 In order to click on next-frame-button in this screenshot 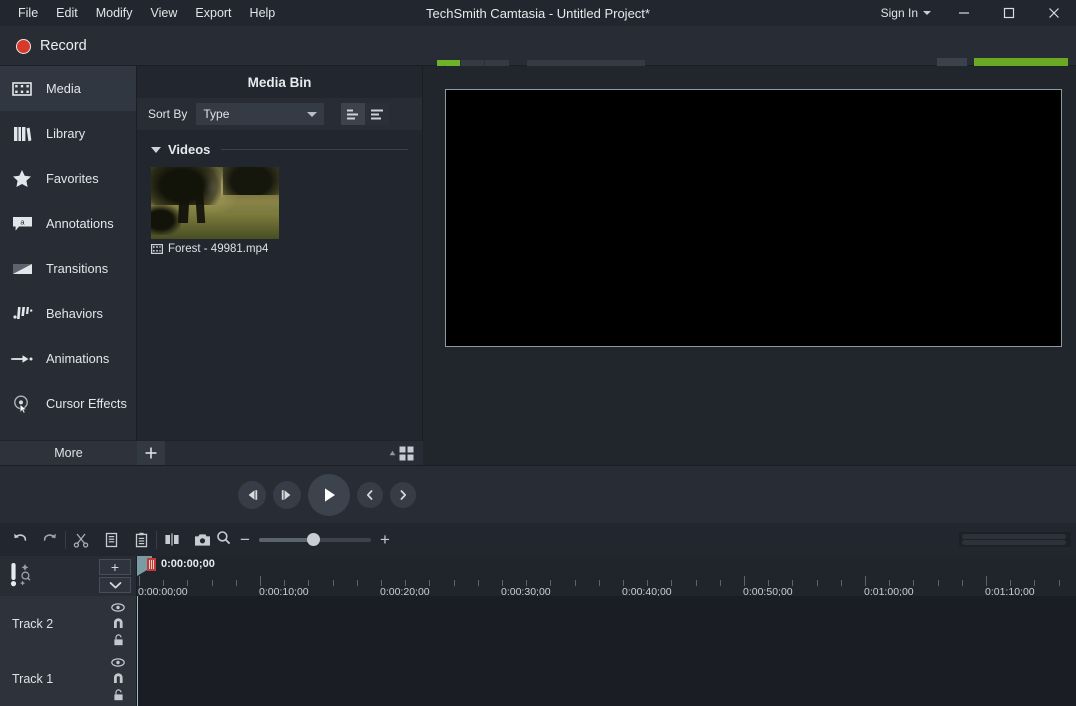, I will do `click(287, 495)`.